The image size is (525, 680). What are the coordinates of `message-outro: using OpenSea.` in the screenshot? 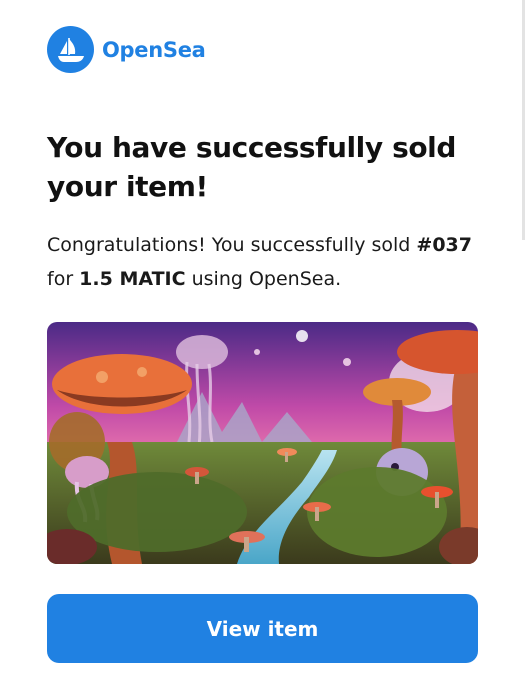 It's located at (266, 279).